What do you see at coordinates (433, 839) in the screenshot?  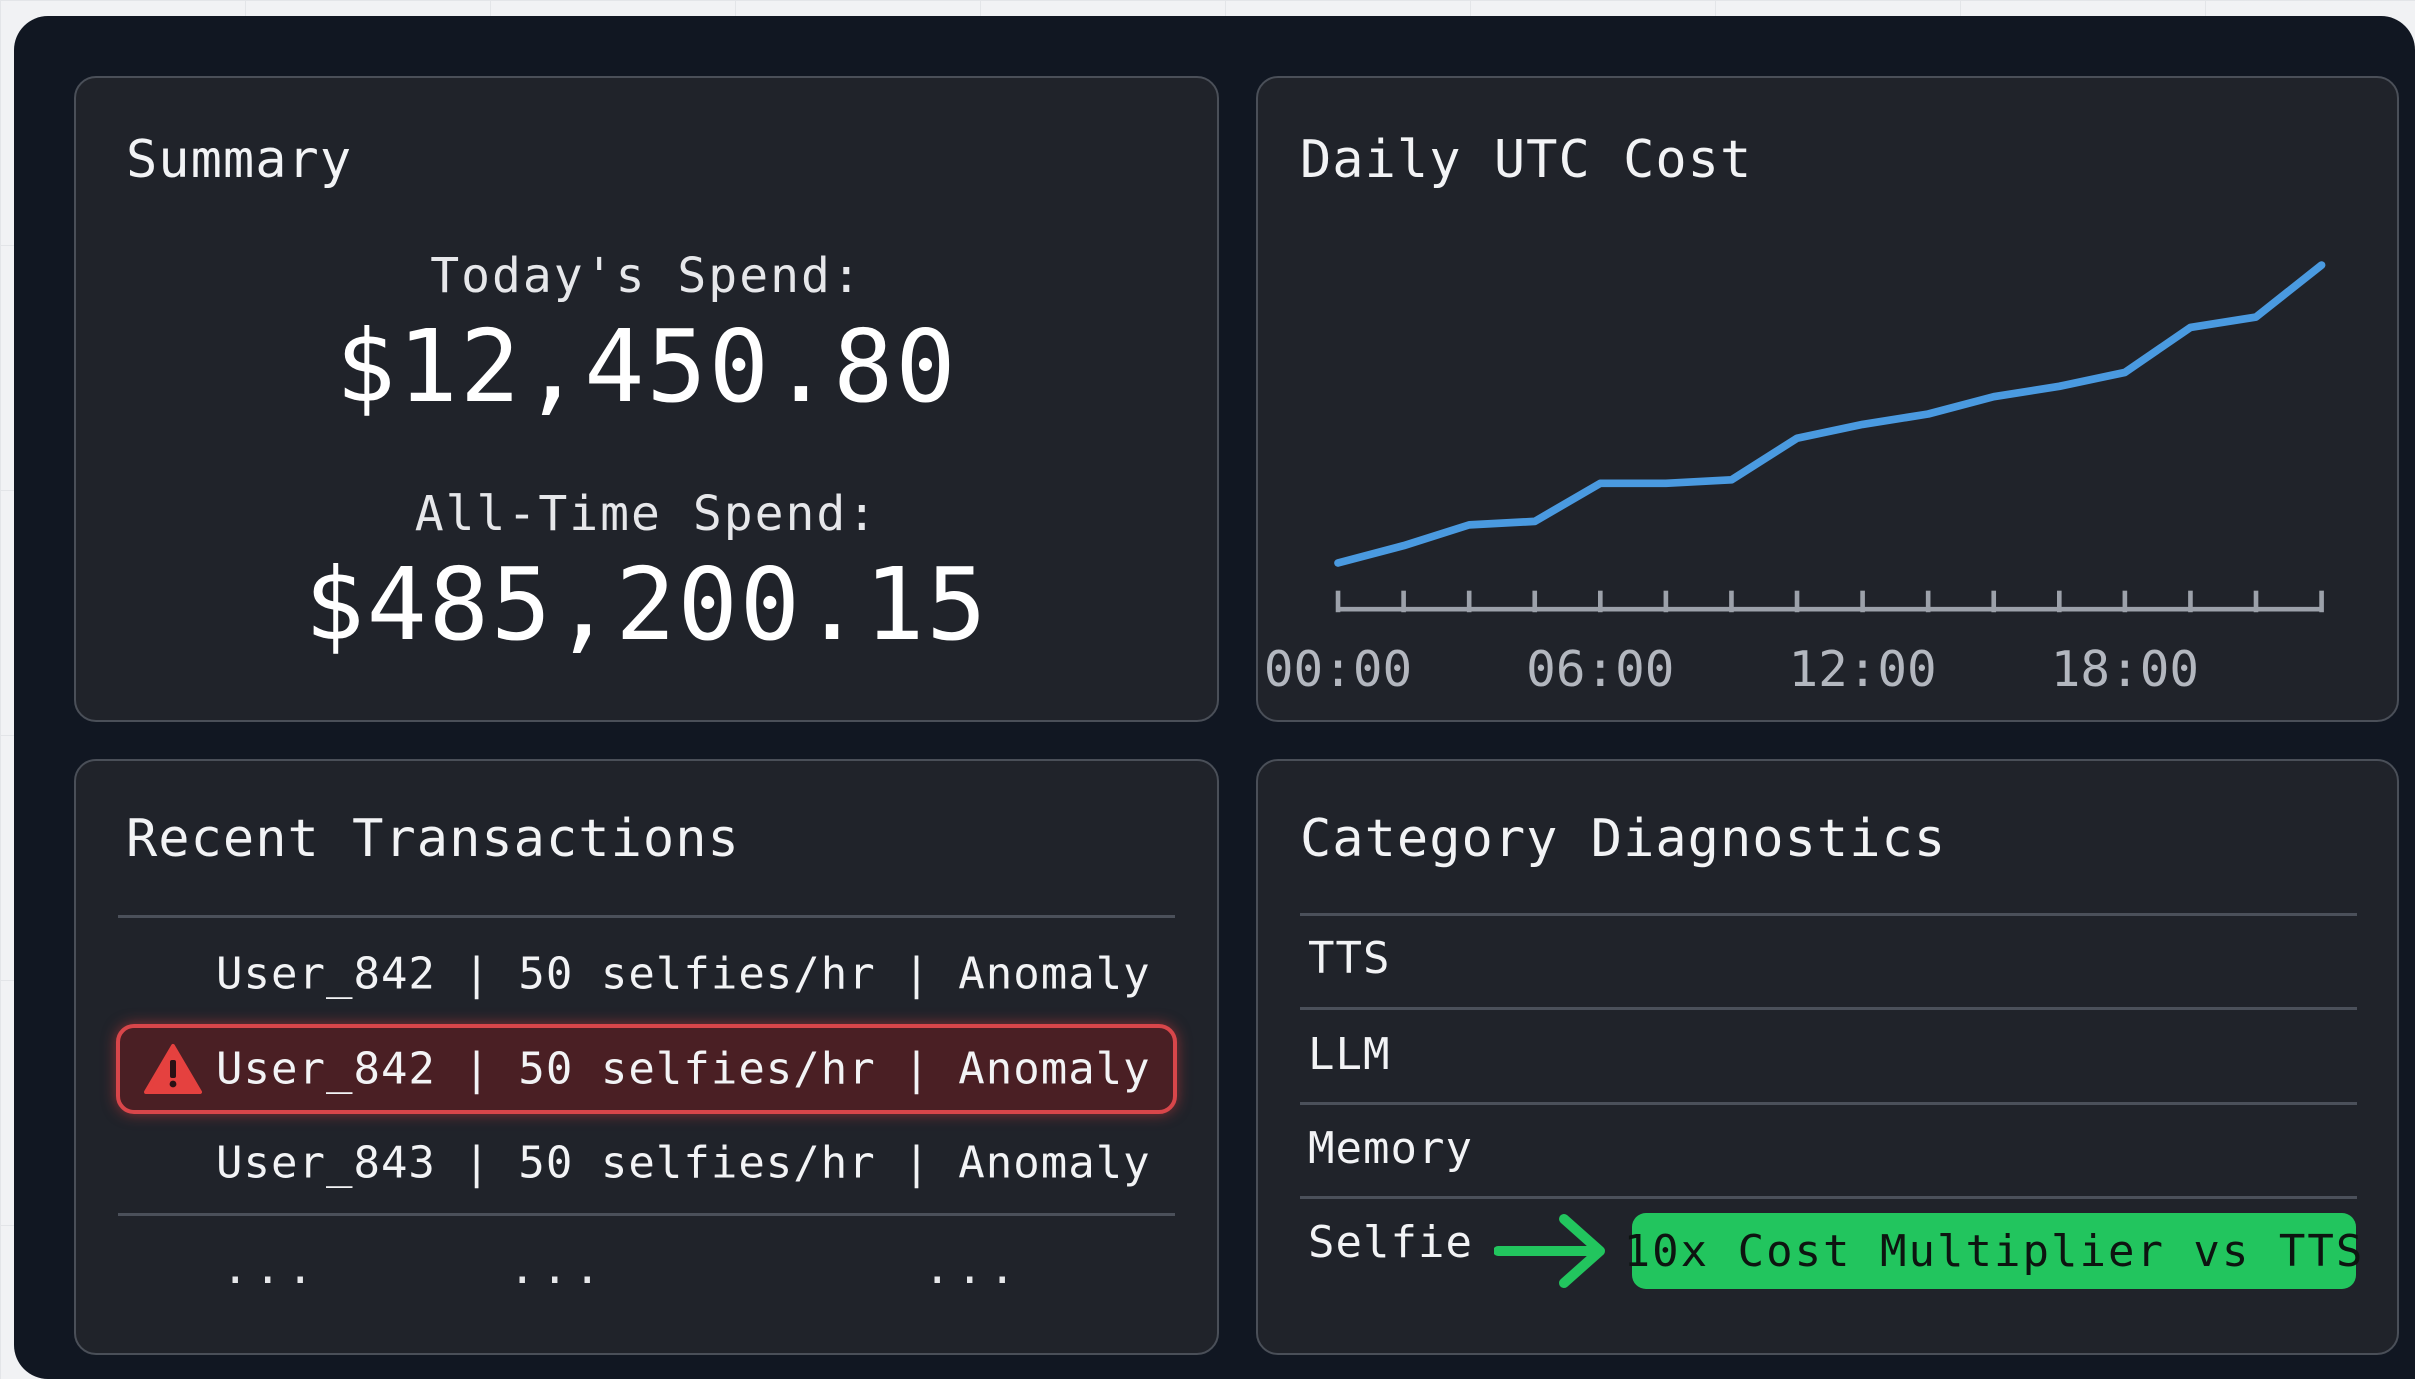 I see `transactions-title: Recent Transactions` at bounding box center [433, 839].